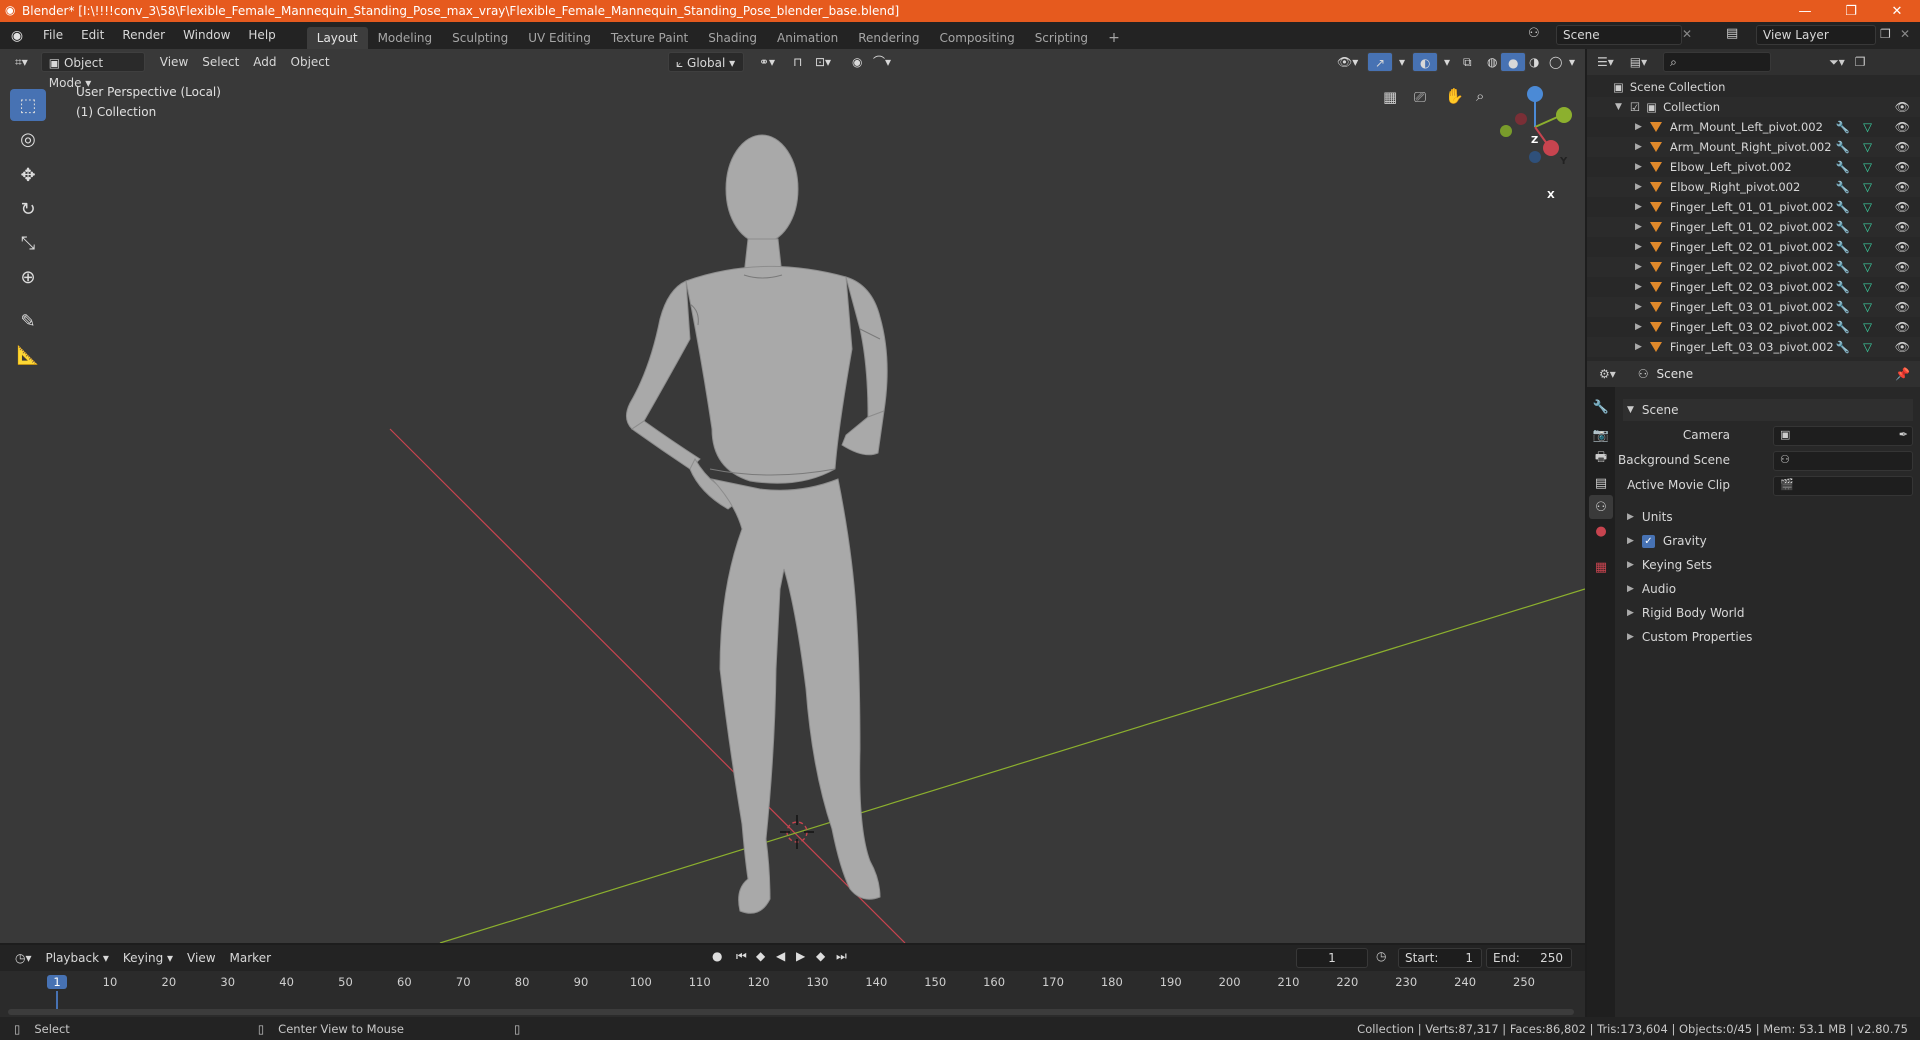 The image size is (1920, 1040). What do you see at coordinates (976, 38) in the screenshot?
I see `tab-compositing: Compositing` at bounding box center [976, 38].